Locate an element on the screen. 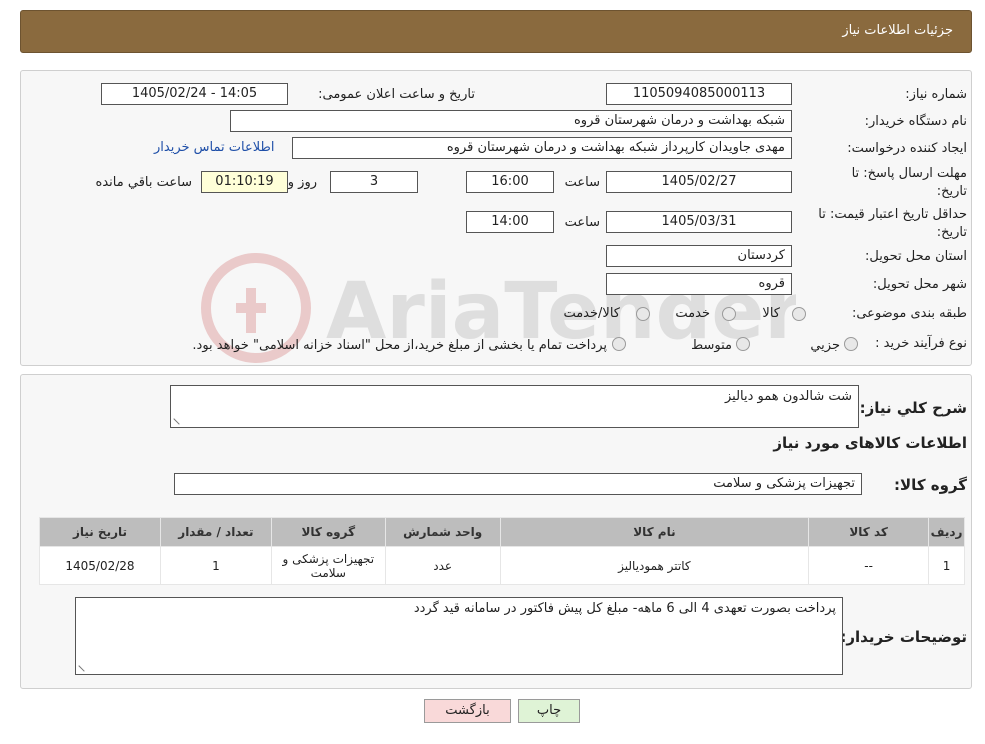 The height and width of the screenshot is (744, 985). days-remaining-field: 3 is located at coordinates (374, 182).